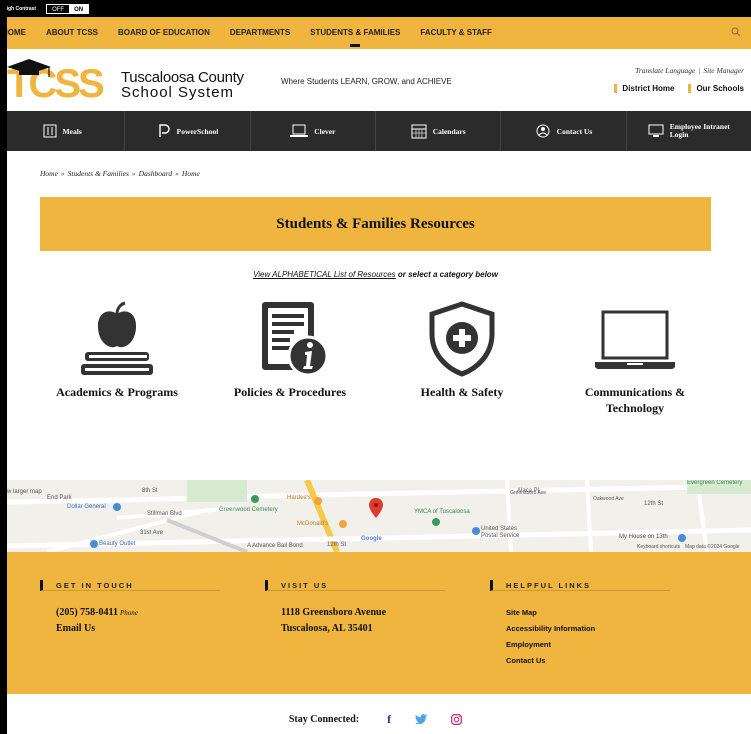  Describe the element at coordinates (564, 131) in the screenshot. I see `quick-link-contact: Contact Us` at that location.